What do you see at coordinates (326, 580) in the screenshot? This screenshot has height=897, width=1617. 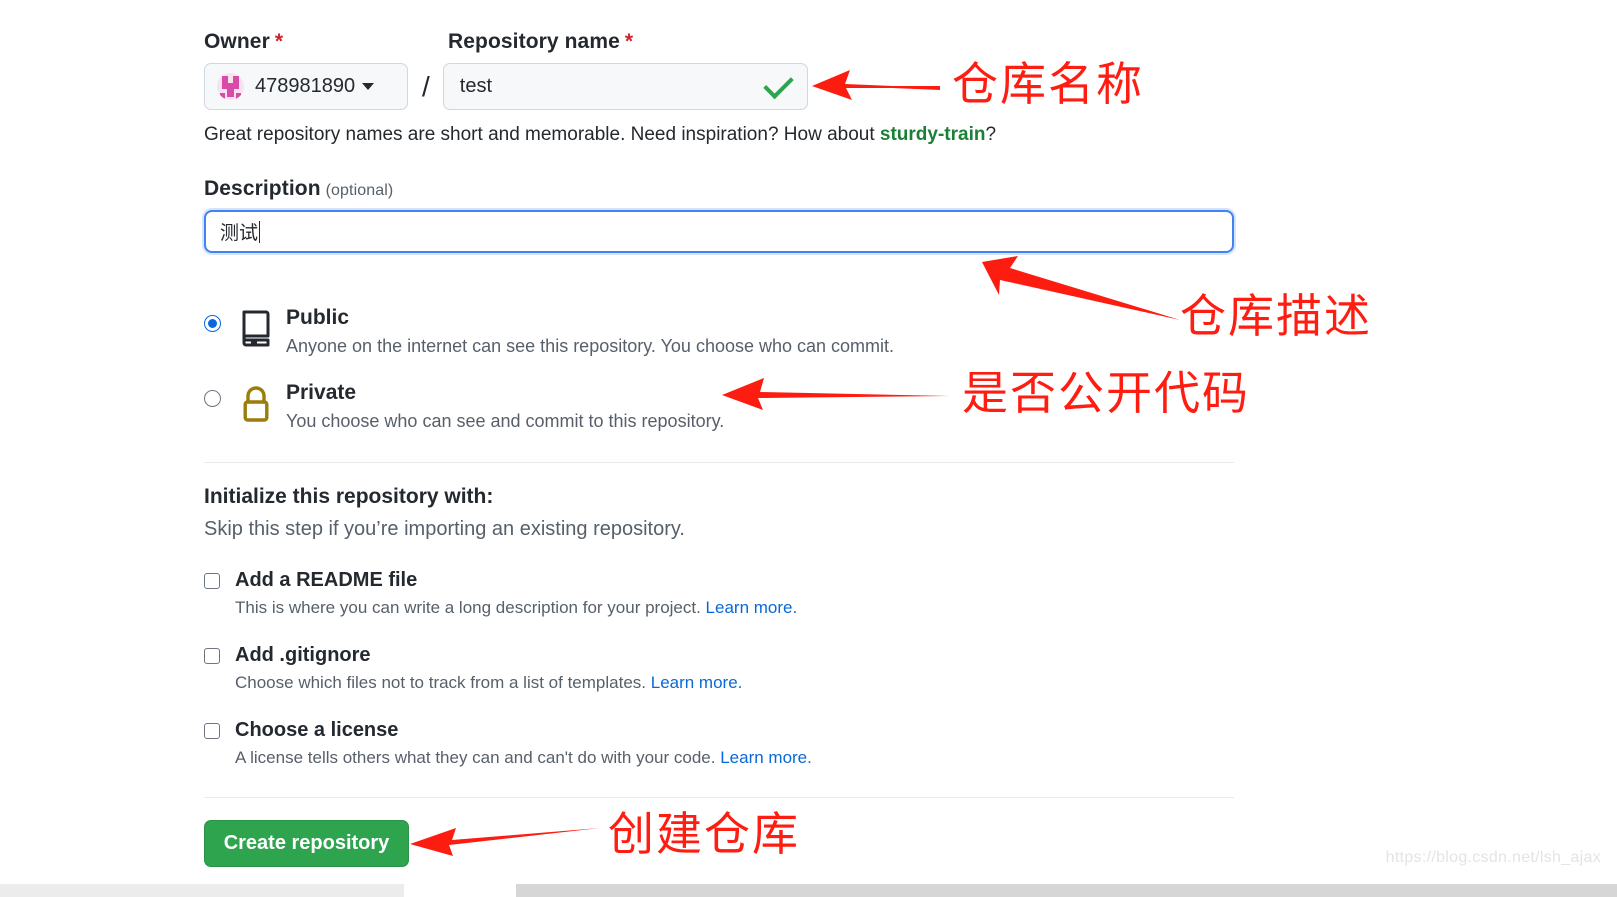 I see `option-readme-title: Add a README file` at bounding box center [326, 580].